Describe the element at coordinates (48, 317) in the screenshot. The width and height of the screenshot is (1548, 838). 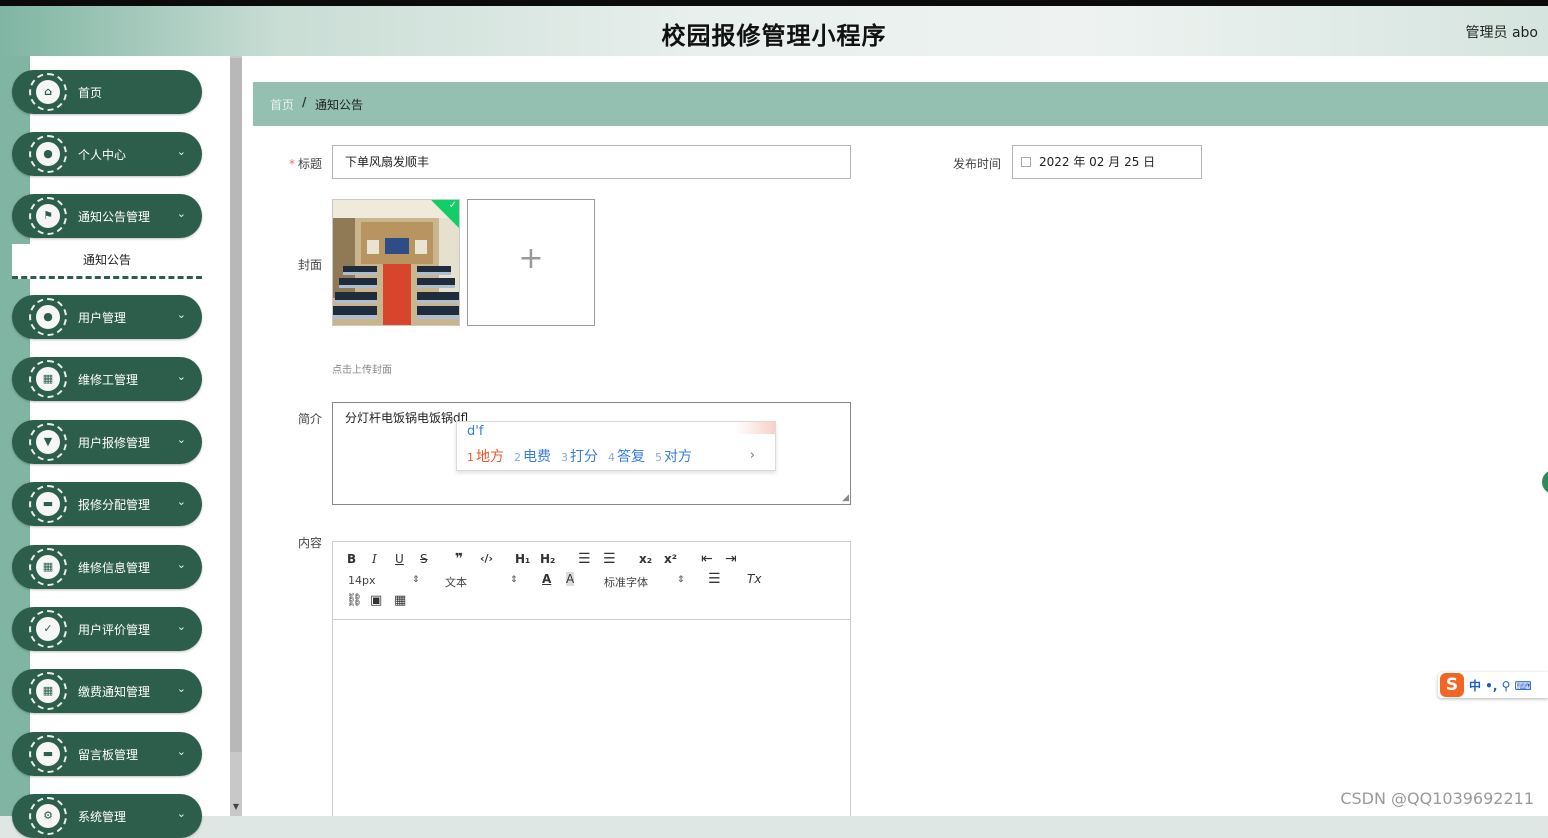
I see `user-icon: ●` at that location.